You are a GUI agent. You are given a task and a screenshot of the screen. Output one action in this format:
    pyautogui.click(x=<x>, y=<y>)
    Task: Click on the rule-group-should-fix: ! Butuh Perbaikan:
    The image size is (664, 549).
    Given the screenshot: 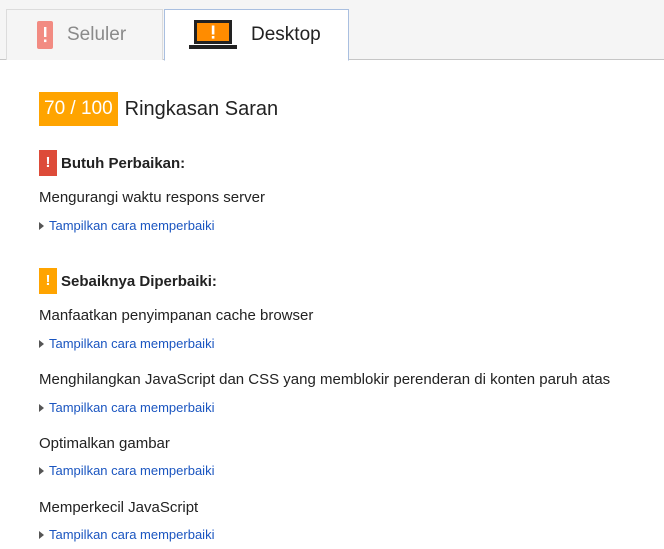 What is the action you would take?
    pyautogui.click(x=112, y=163)
    